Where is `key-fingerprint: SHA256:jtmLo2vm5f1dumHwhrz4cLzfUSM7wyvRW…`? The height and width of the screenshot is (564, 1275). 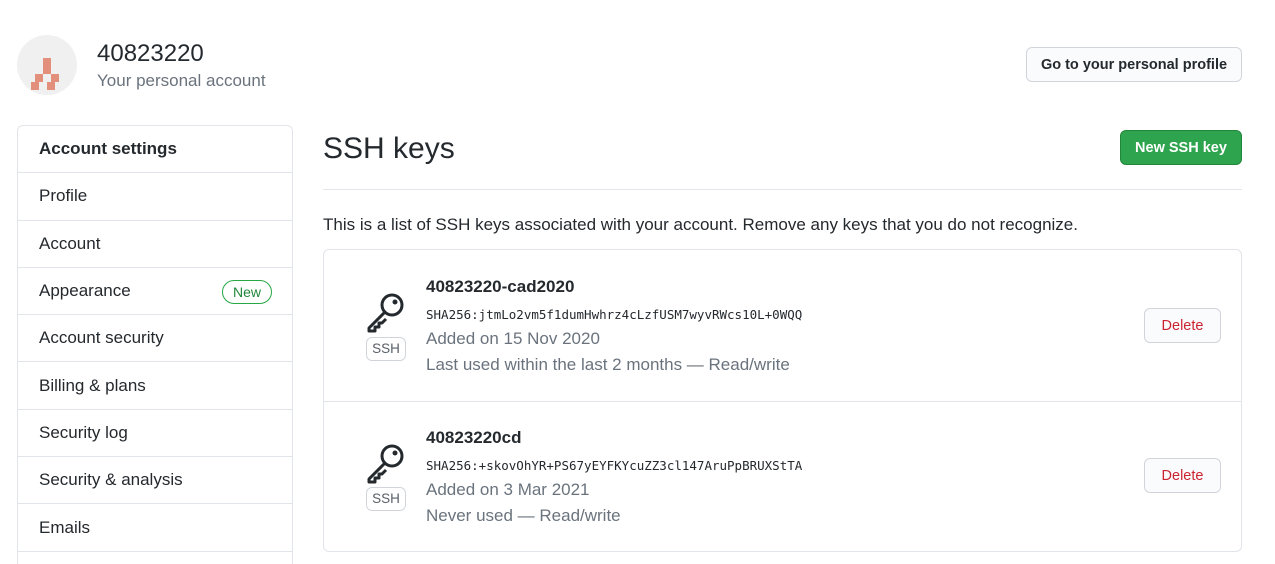
key-fingerprint: SHA256:jtmLo2vm5f1dumHwhrz4cLzfUSM7wyvRW… is located at coordinates (614, 314).